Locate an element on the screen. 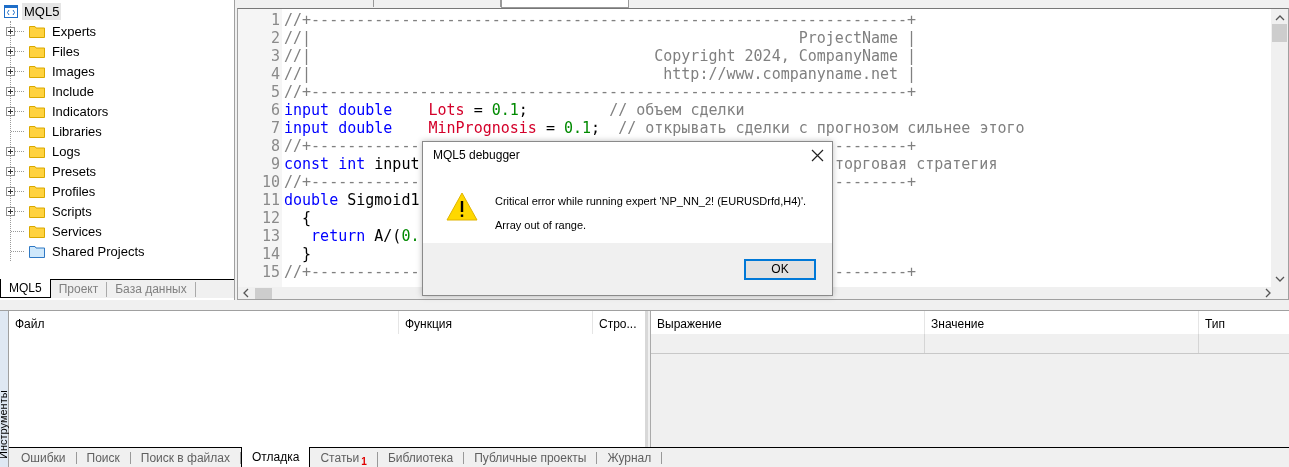 This screenshot has width=1289, height=467. error-detail: Array out of range. is located at coordinates (541, 225).